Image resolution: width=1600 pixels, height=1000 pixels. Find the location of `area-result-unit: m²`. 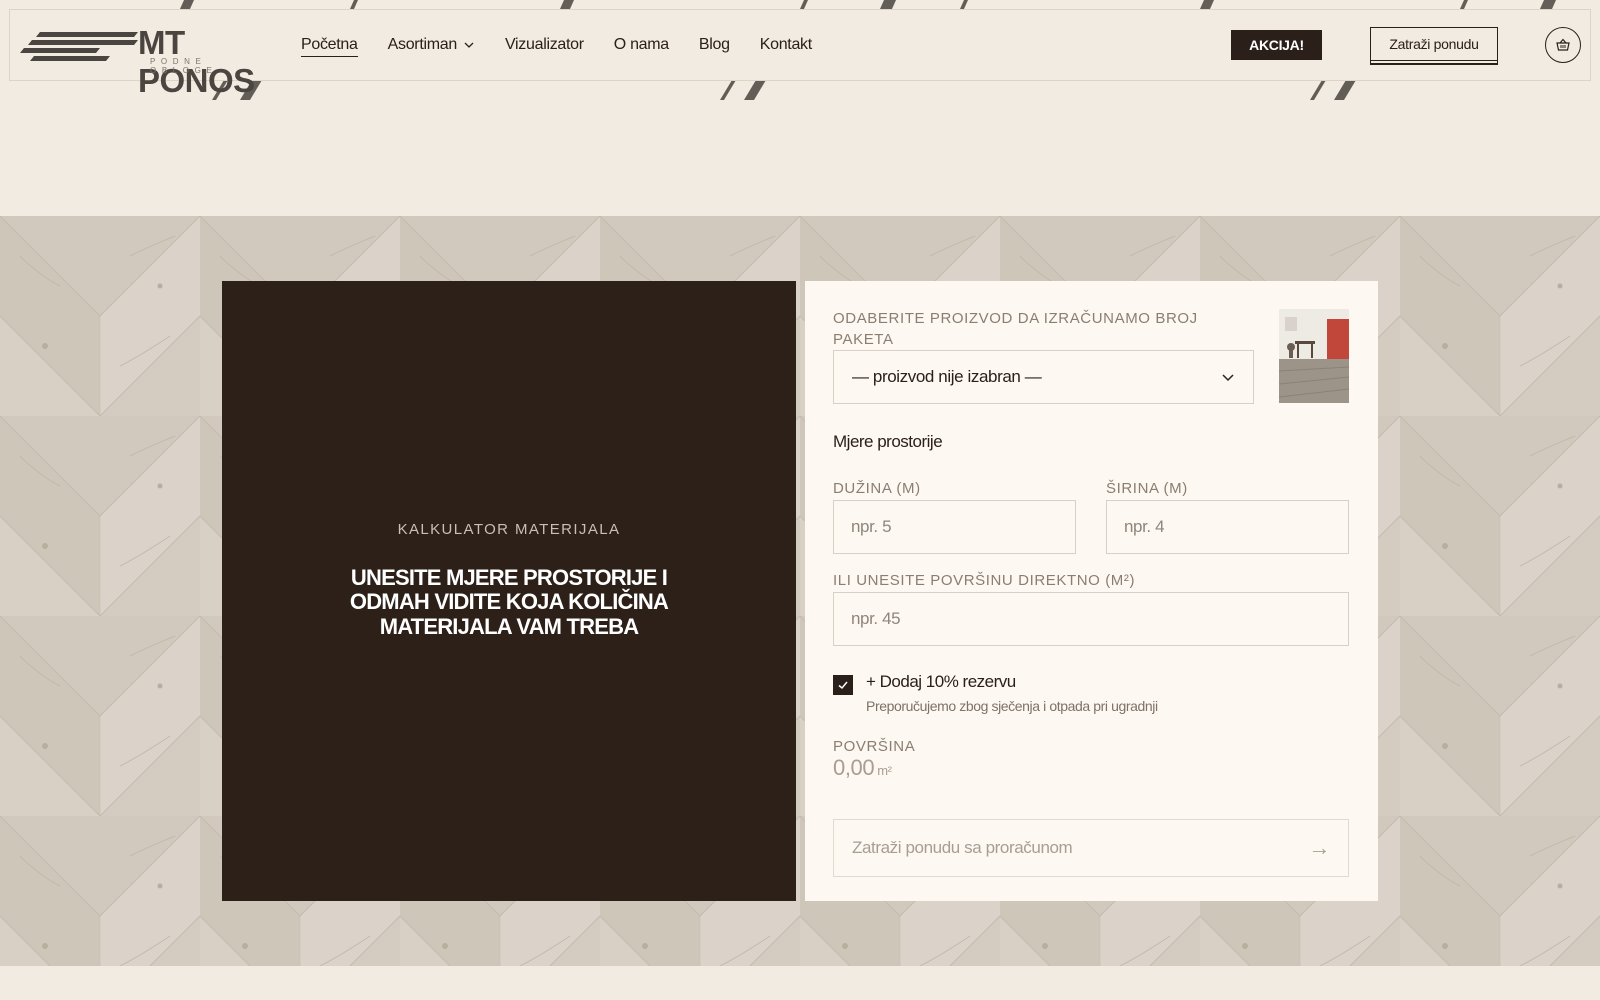

area-result-unit: m² is located at coordinates (884, 770).